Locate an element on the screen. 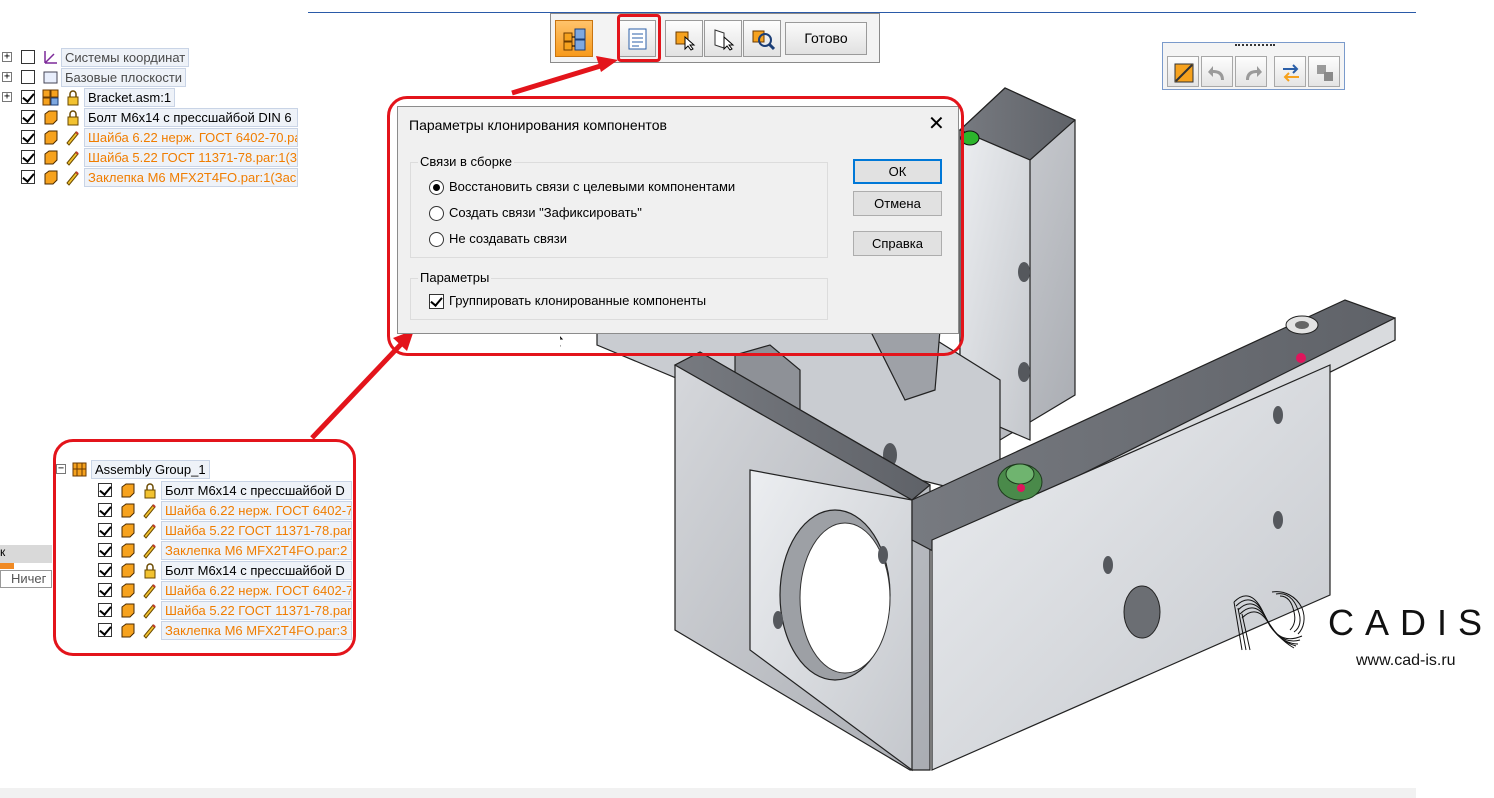 The width and height of the screenshot is (1494, 798). assembly-button is located at coordinates (1324, 71).